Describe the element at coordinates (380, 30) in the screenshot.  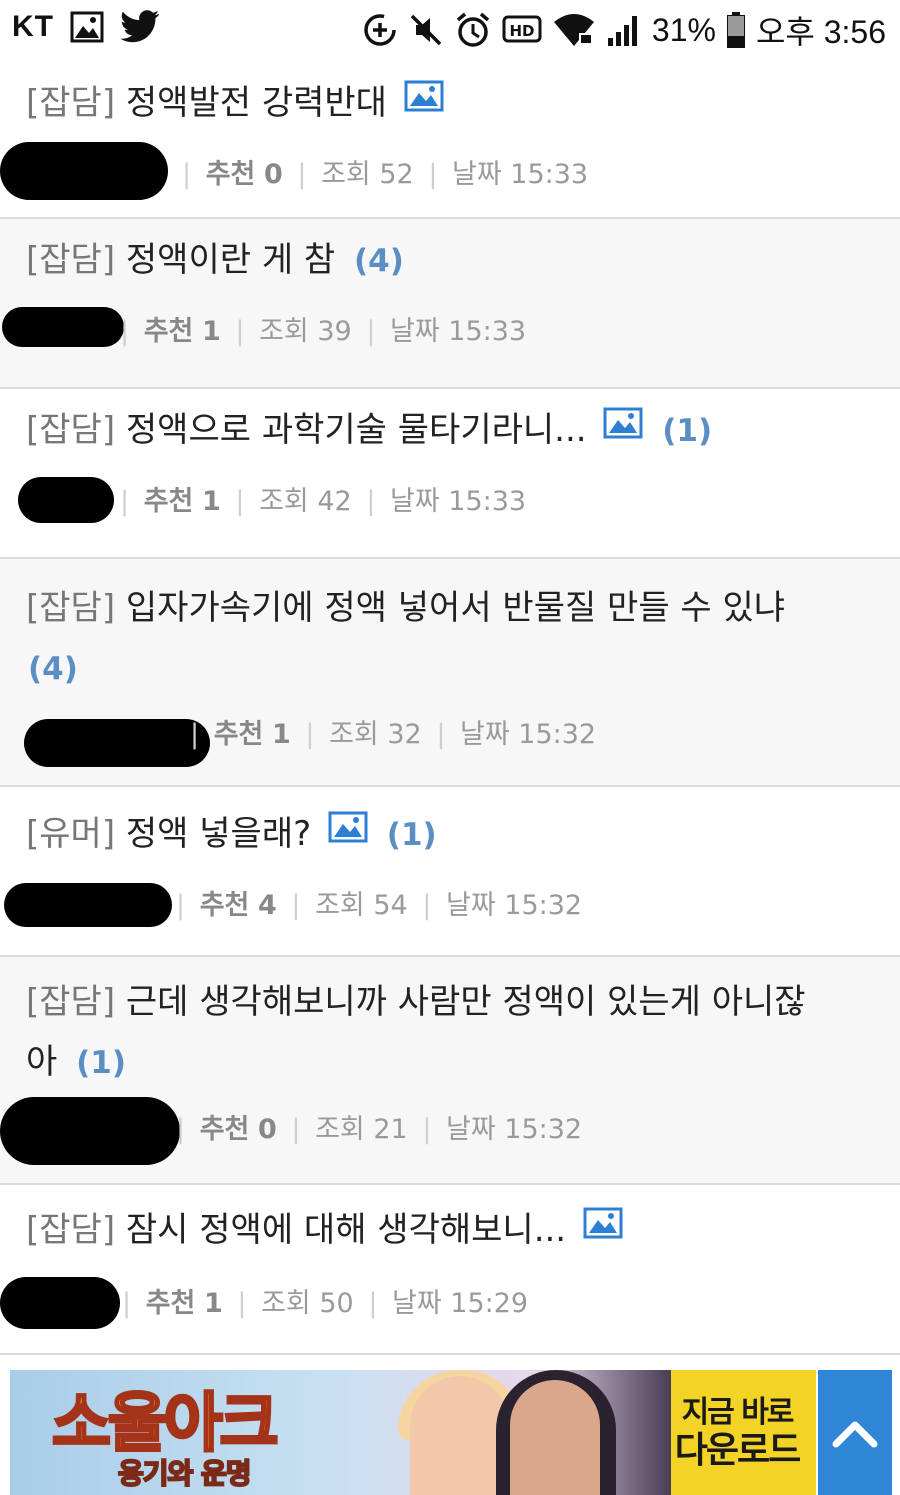
I see `data-saver-icon` at that location.